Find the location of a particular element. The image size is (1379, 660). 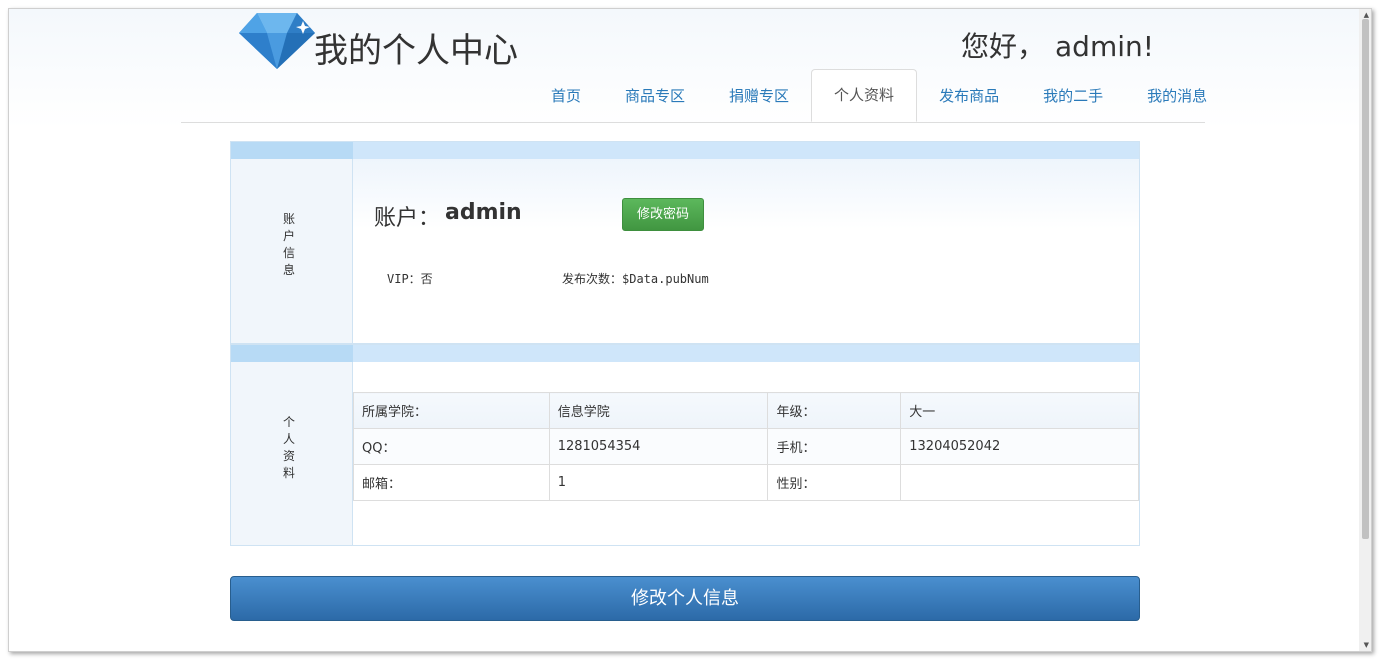

table-cell: 邮箱： is located at coordinates (451, 482).